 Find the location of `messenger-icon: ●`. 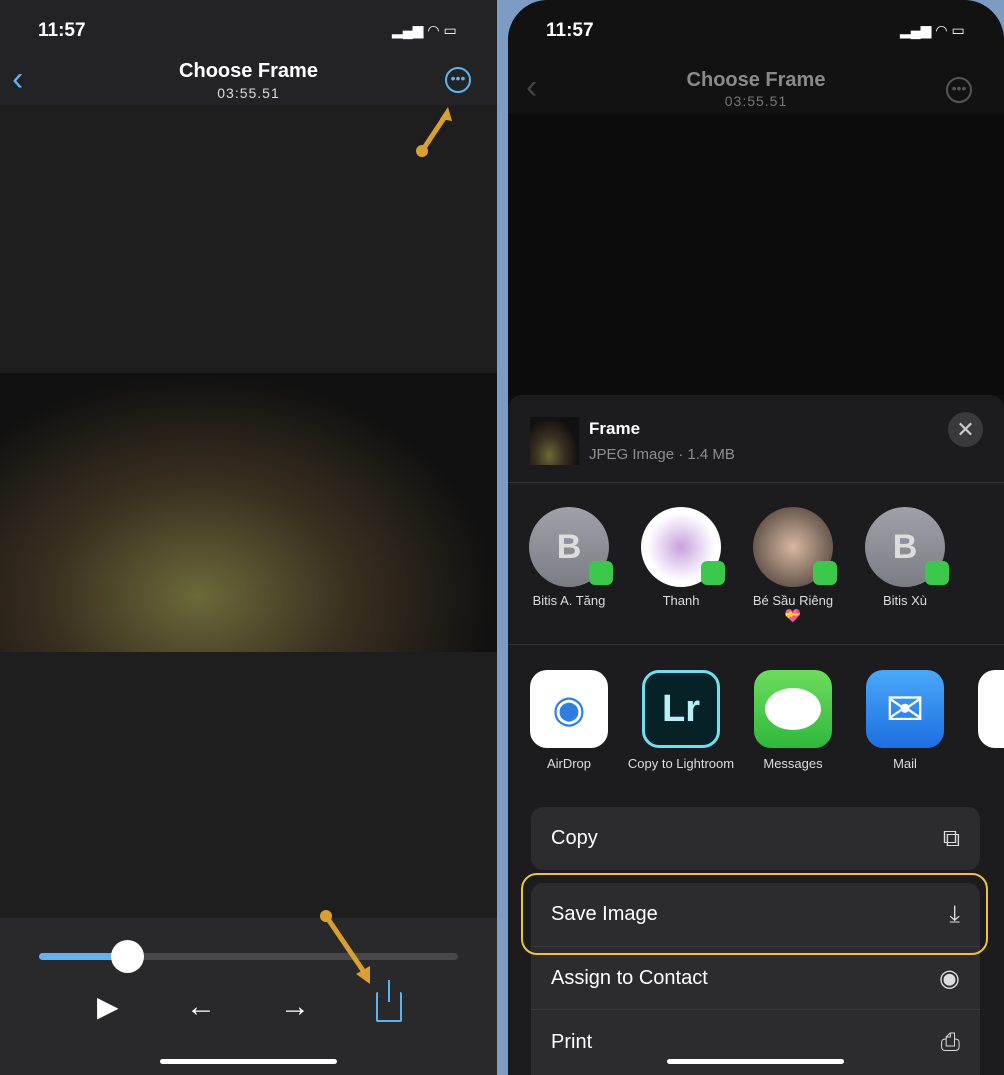

messenger-icon: ● is located at coordinates (991, 709).